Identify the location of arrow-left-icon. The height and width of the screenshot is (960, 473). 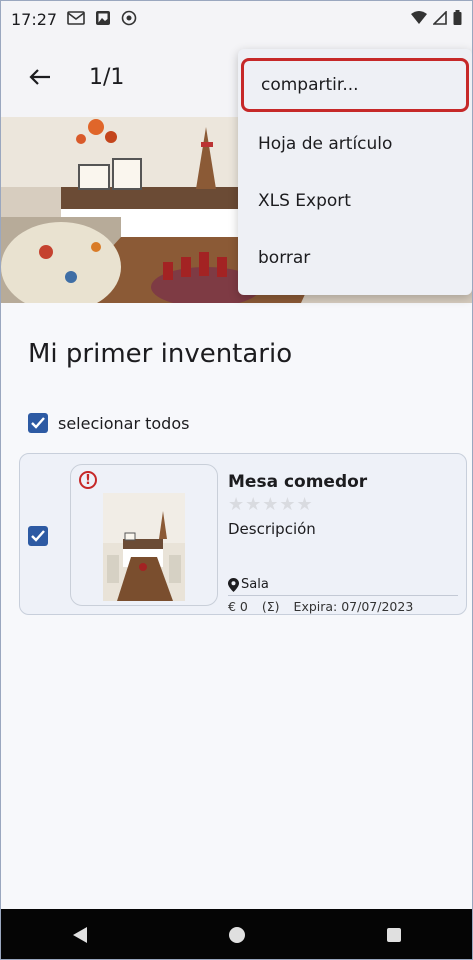
(39, 77).